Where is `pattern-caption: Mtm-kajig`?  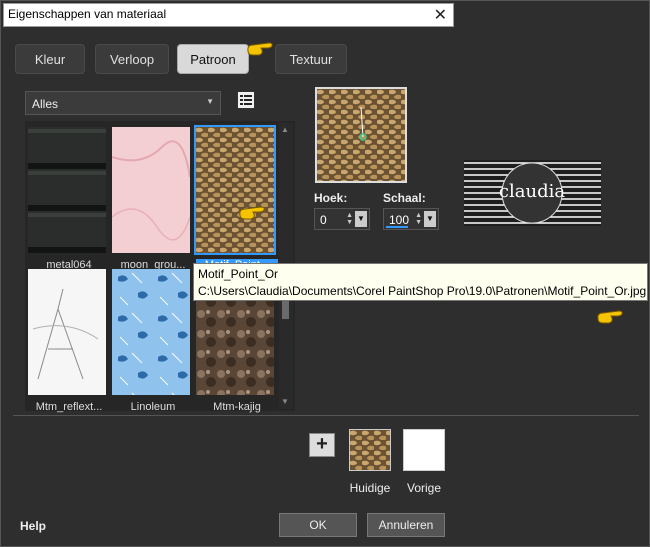 pattern-caption: Mtm-kajig is located at coordinates (237, 407).